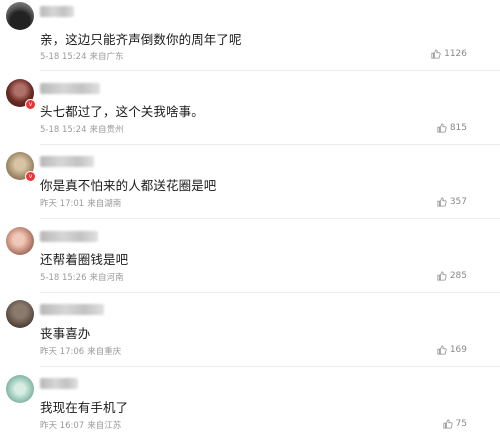 The width and height of the screenshot is (500, 440). Describe the element at coordinates (128, 185) in the screenshot. I see `comment-text: 你是真不怕来的人都送花圈是吧` at that location.